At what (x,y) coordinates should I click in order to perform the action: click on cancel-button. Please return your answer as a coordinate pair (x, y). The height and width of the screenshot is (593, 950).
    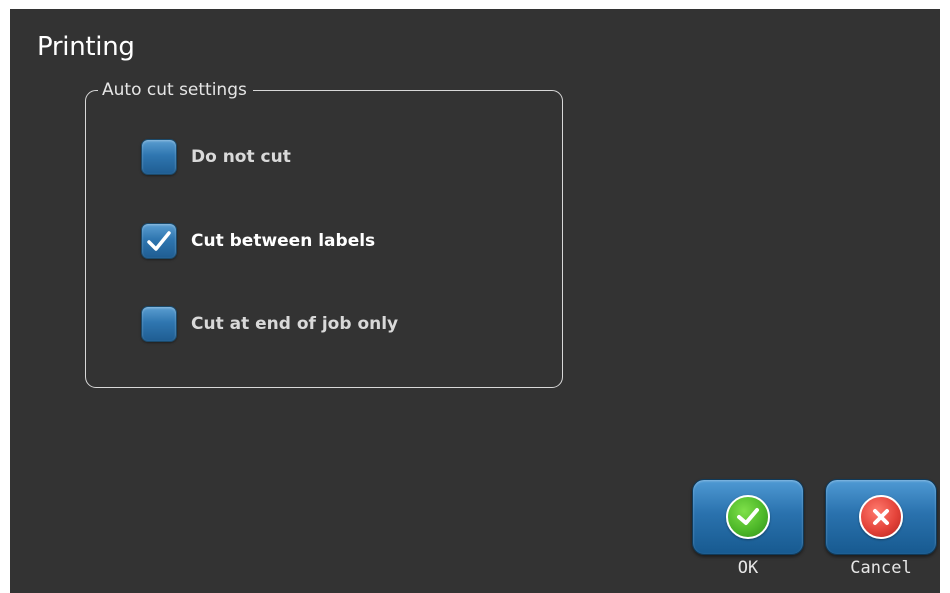
    Looking at the image, I should click on (881, 517).